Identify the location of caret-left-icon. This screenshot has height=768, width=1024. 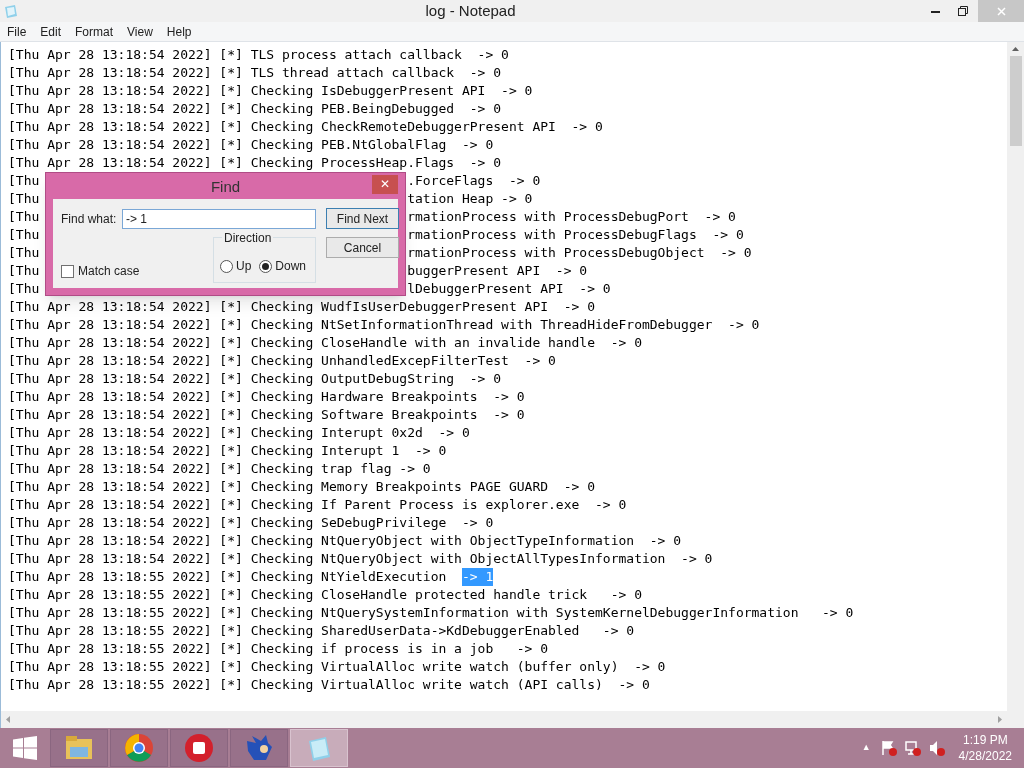
(8, 719).